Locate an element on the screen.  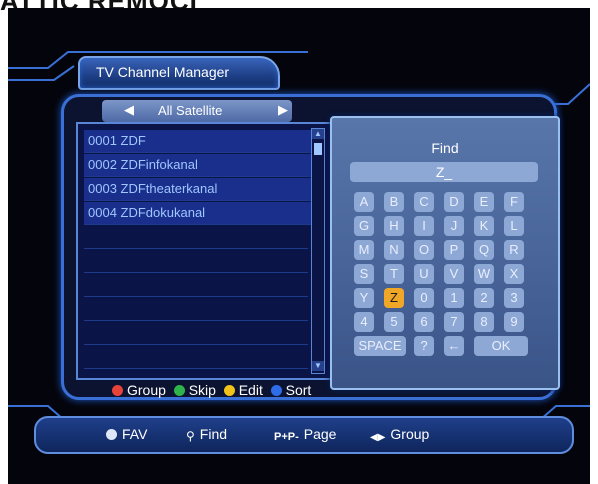
yellow-dot-icon is located at coordinates (229, 390).